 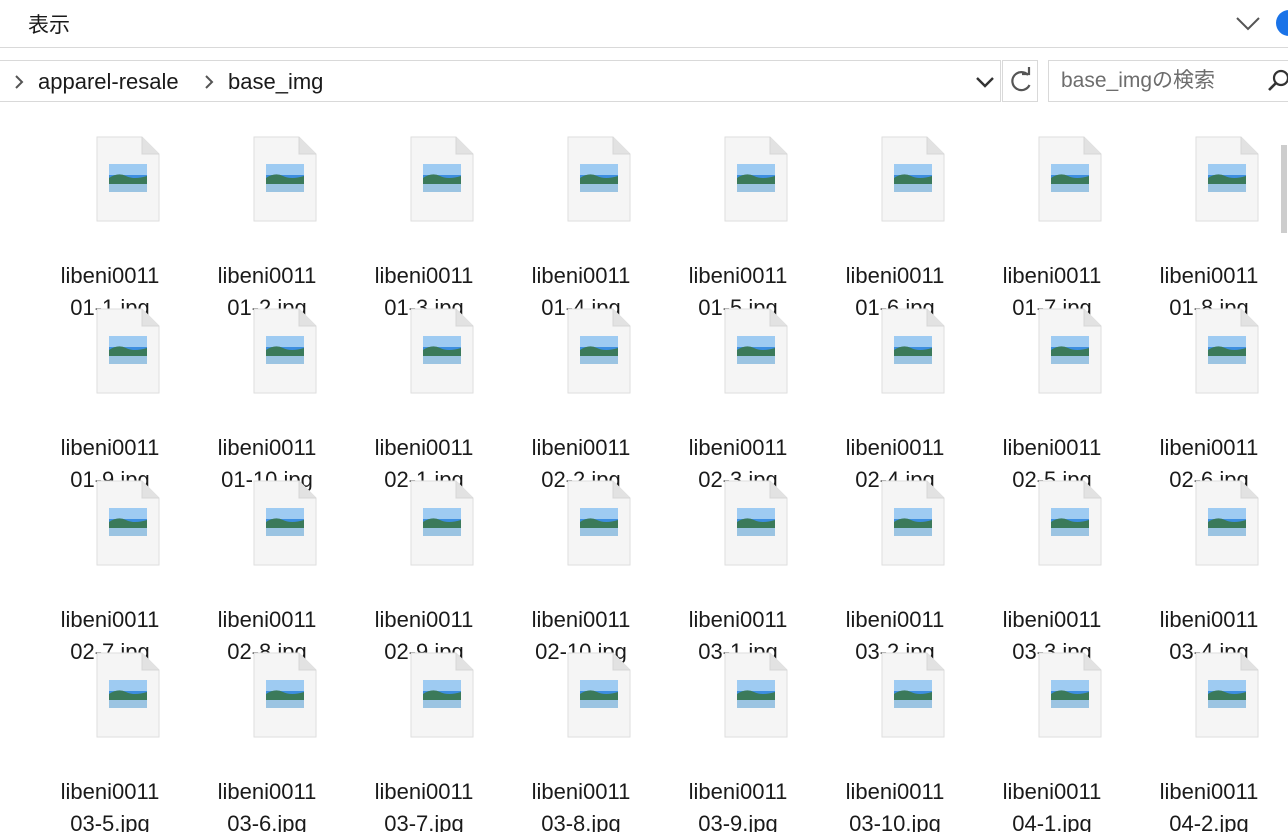 What do you see at coordinates (1248, 23) in the screenshot?
I see `expand-ribbon-chevron-icon` at bounding box center [1248, 23].